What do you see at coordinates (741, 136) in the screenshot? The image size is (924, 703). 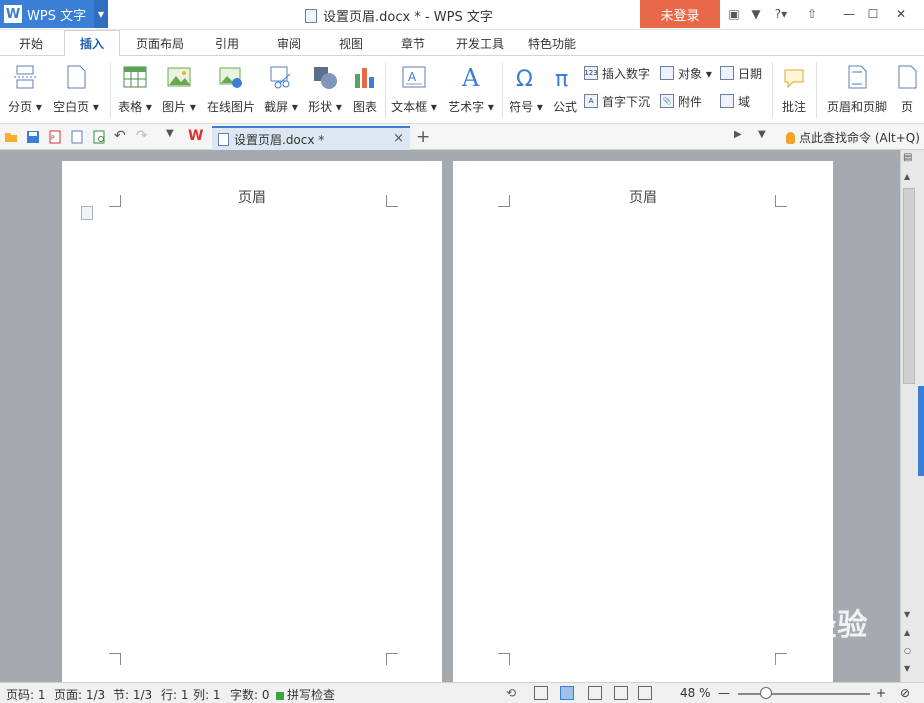 I see `format-painter-icon: ▶` at bounding box center [741, 136].